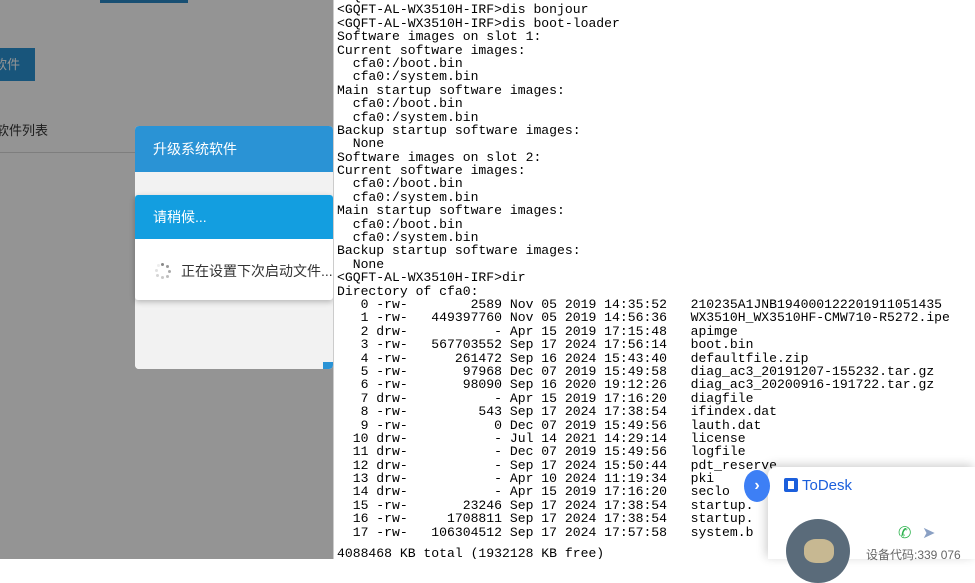  Describe the element at coordinates (549, 425) in the screenshot. I see `terminal-line: 9 -rw- 0 Dec 07 2019 15:49:56 lauth.dat` at that location.